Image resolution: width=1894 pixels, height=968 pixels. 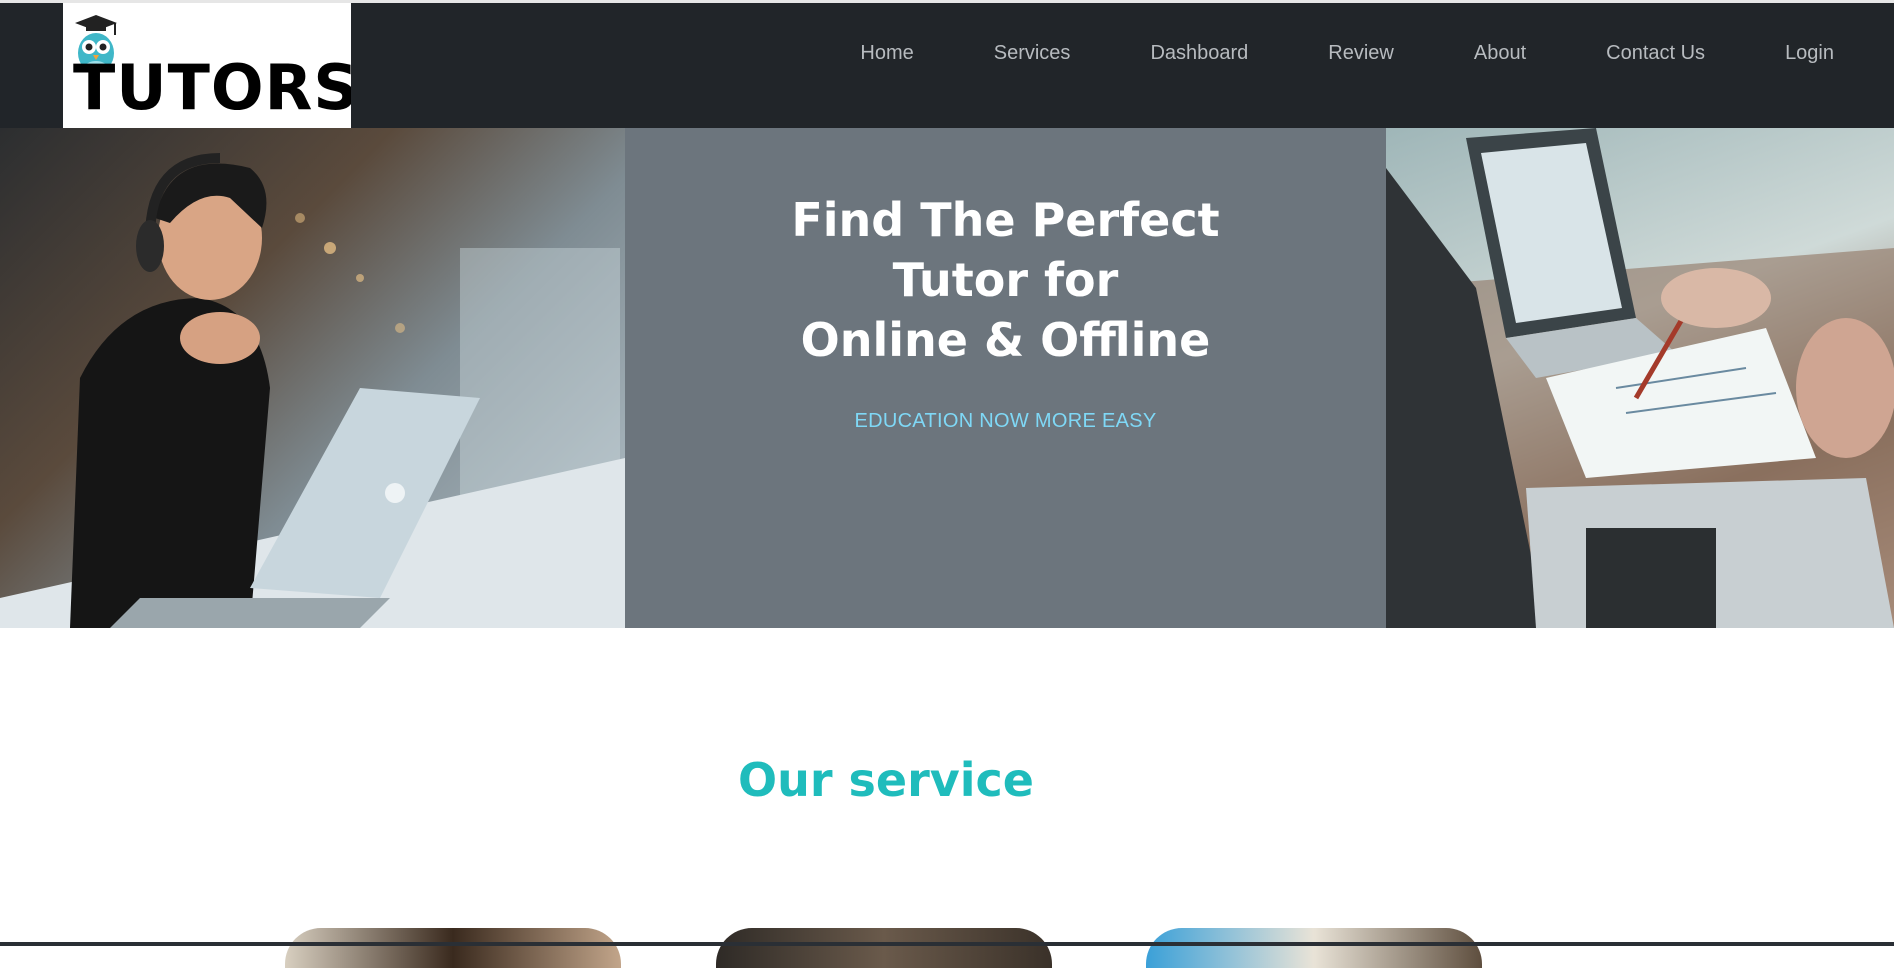 I want to click on hero-title-line-3: Online & Offline, so click(x=1005, y=340).